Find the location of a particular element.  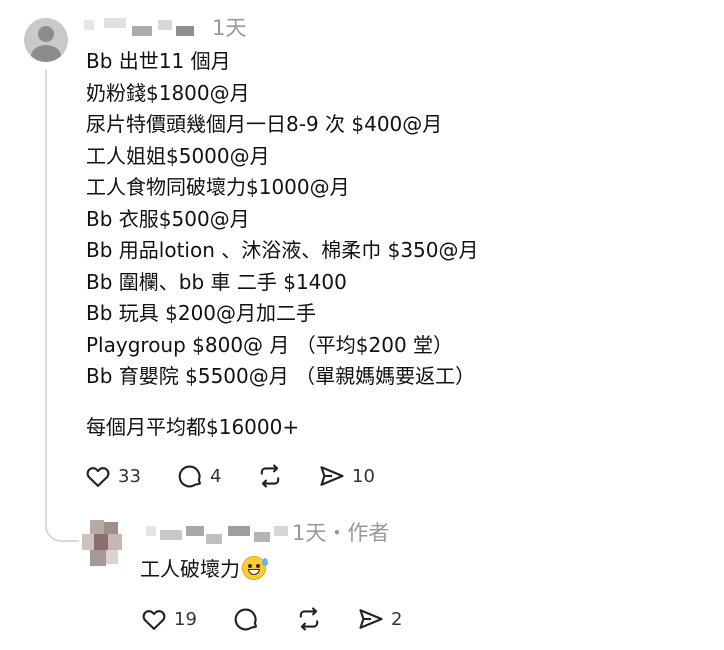

reply-repost-button is located at coordinates (309, 619).